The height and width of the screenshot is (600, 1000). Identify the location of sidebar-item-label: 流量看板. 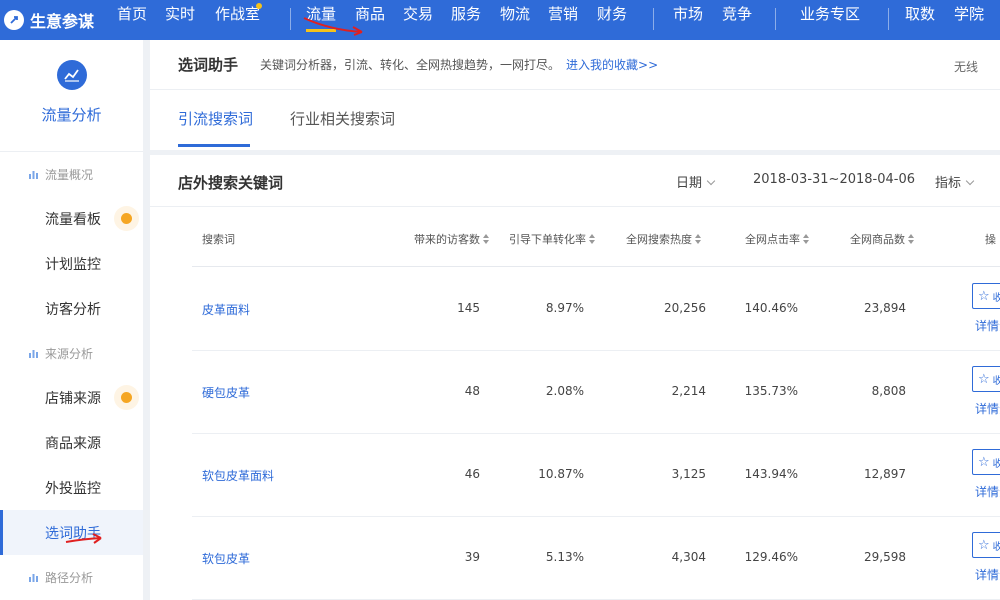
(73, 219).